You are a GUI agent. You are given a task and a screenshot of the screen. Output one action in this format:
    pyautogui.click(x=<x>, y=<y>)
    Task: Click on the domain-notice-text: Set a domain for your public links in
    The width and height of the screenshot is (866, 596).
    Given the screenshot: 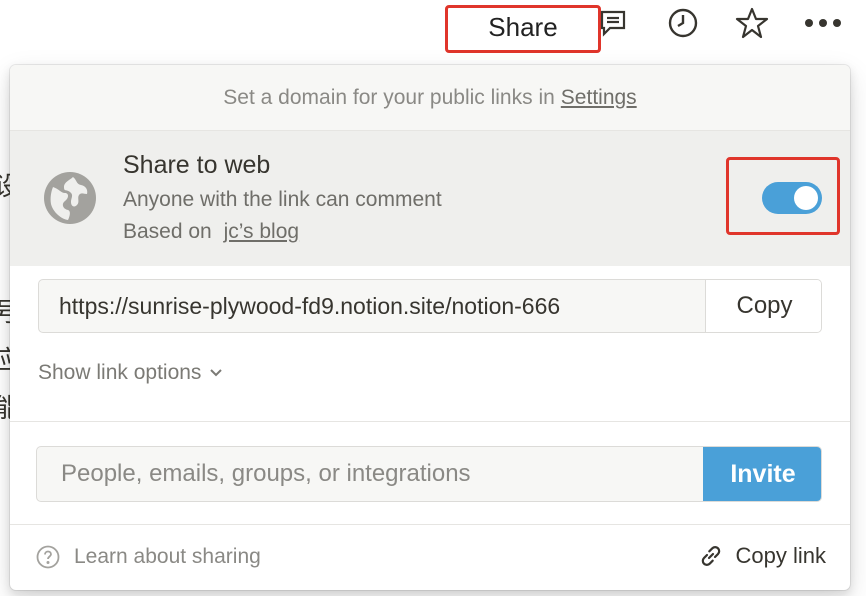 What is the action you would take?
    pyautogui.click(x=389, y=97)
    